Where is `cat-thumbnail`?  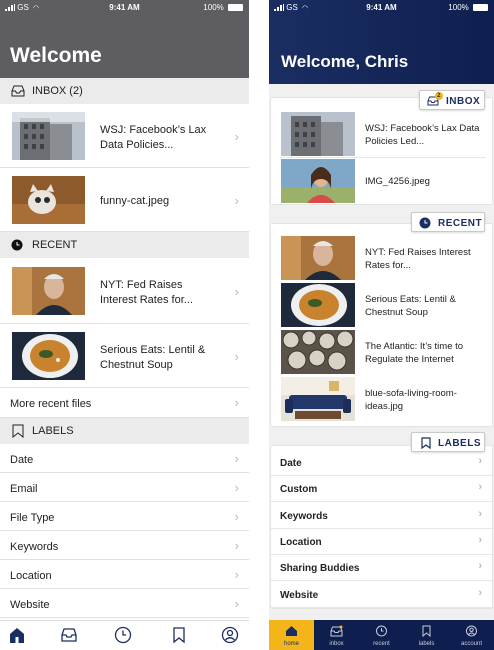 cat-thumbnail is located at coordinates (48, 200).